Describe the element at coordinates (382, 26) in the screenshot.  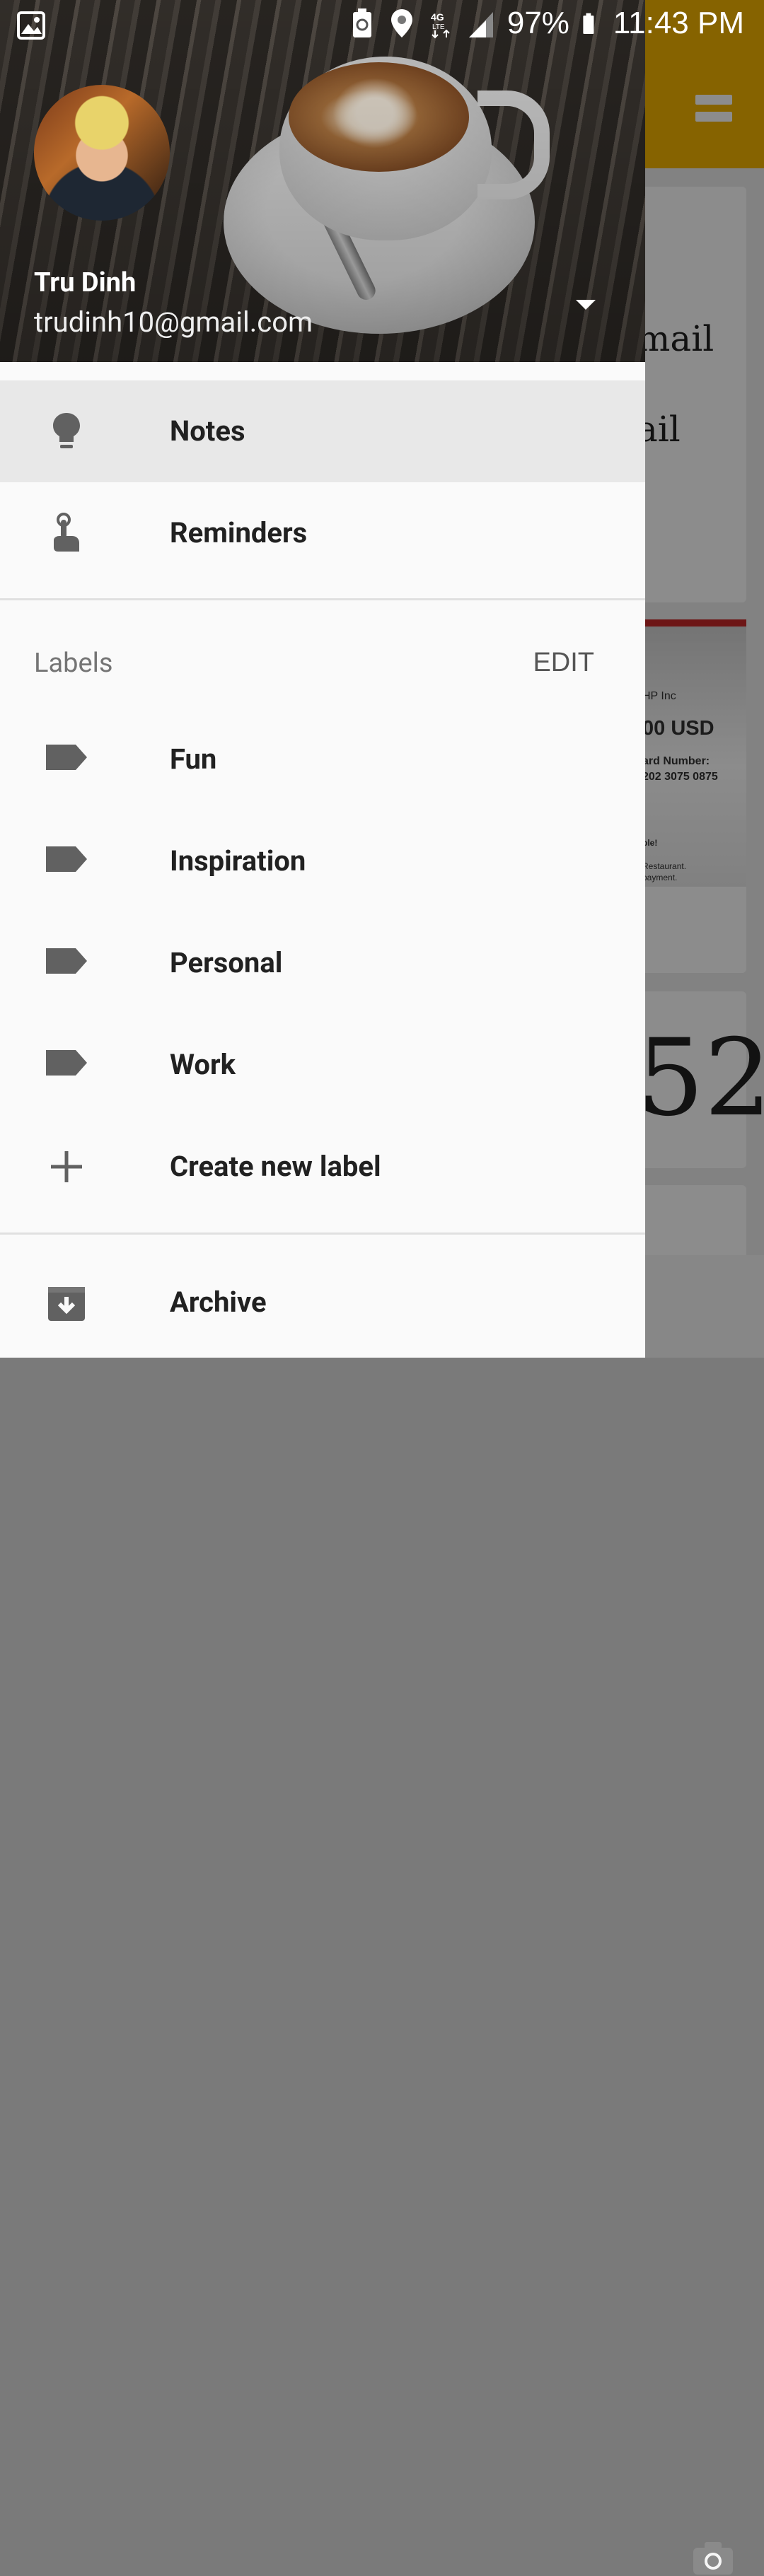
I see `status-bar: 4G LTE 97% 11:43 PM` at that location.